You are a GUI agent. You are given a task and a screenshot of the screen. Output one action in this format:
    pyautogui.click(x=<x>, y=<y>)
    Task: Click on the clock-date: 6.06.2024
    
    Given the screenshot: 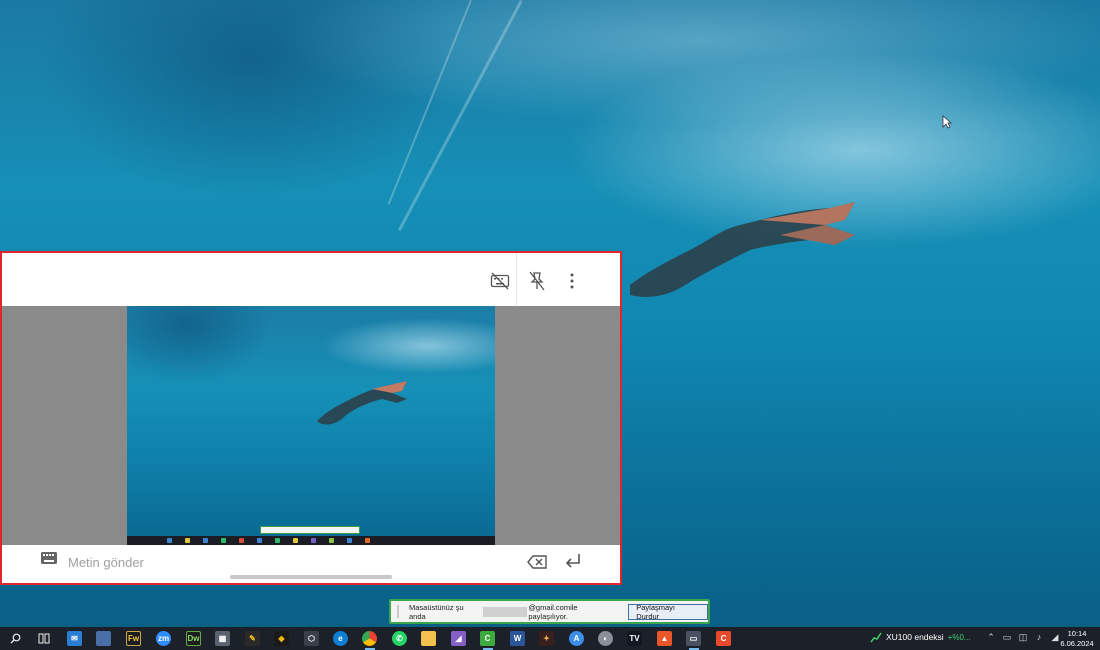 What is the action you would take?
    pyautogui.click(x=1077, y=643)
    